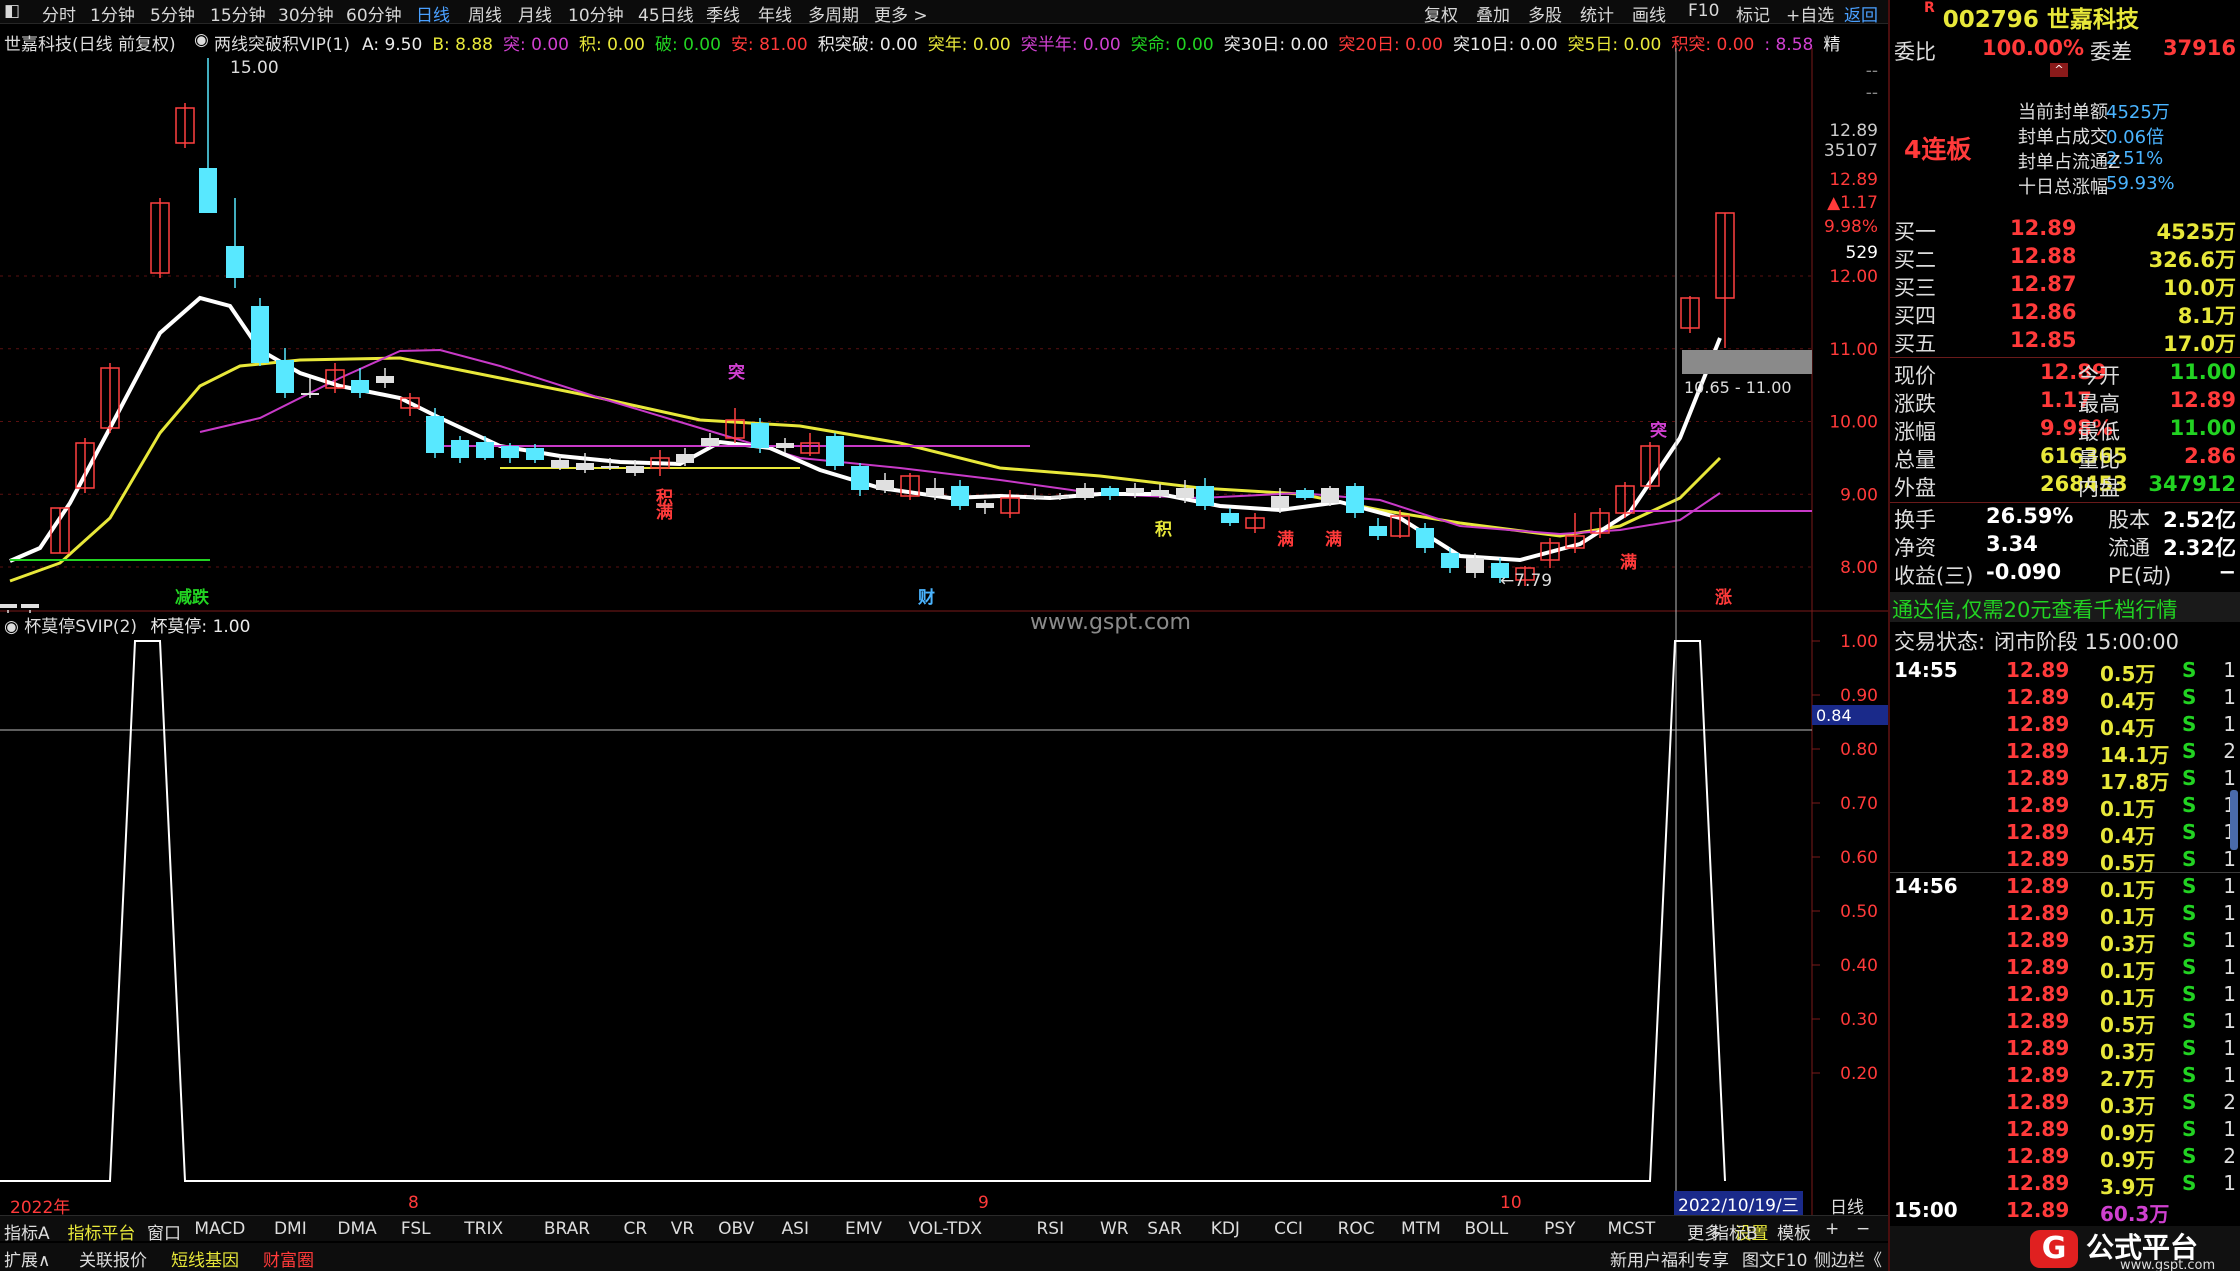 The image size is (2240, 1271). Describe the element at coordinates (535, 13) in the screenshot. I see `period-tab: 月线` at that location.